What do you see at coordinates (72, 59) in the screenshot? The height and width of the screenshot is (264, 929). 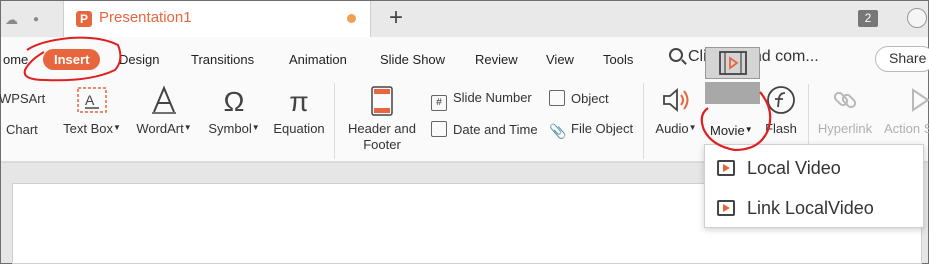 I see `insert-annotation-circle` at bounding box center [72, 59].